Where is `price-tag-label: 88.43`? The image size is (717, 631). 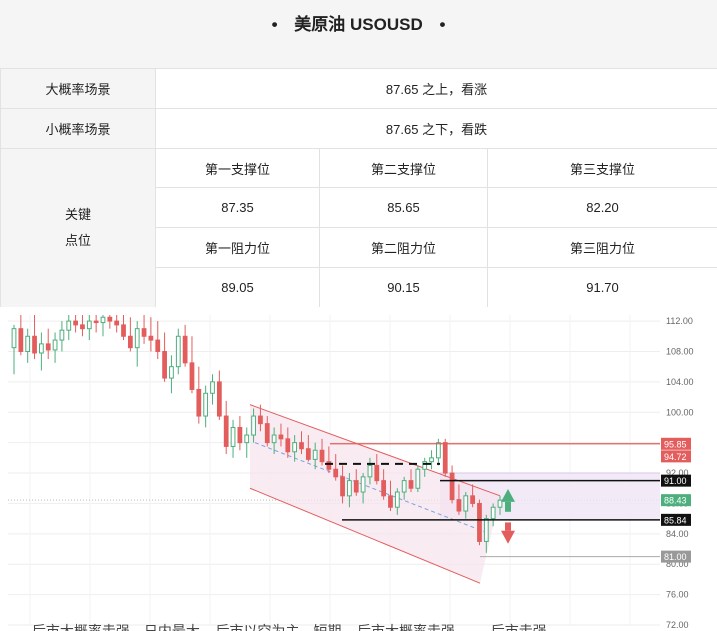
price-tag-label: 88.43 is located at coordinates (675, 501).